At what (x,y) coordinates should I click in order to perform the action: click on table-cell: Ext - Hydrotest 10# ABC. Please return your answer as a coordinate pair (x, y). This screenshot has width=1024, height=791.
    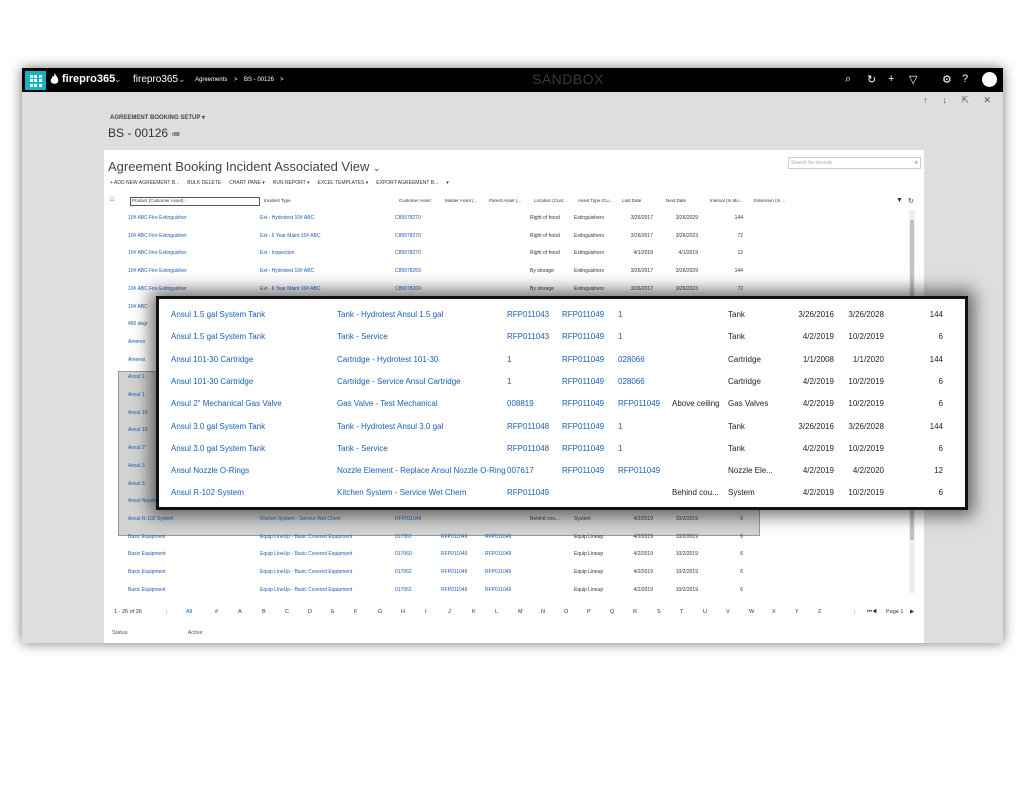
    Looking at the image, I should click on (287, 218).